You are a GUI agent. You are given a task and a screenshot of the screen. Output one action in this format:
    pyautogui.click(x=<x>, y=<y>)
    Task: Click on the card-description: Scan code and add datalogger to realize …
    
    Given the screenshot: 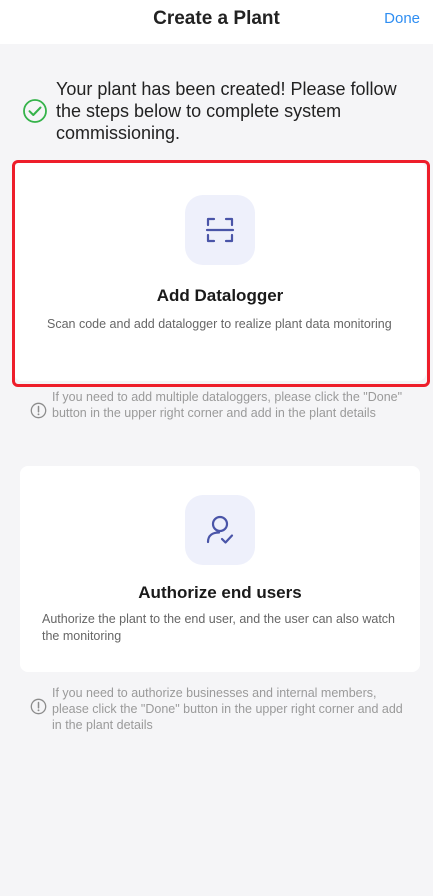 What is the action you would take?
    pyautogui.click(x=219, y=324)
    